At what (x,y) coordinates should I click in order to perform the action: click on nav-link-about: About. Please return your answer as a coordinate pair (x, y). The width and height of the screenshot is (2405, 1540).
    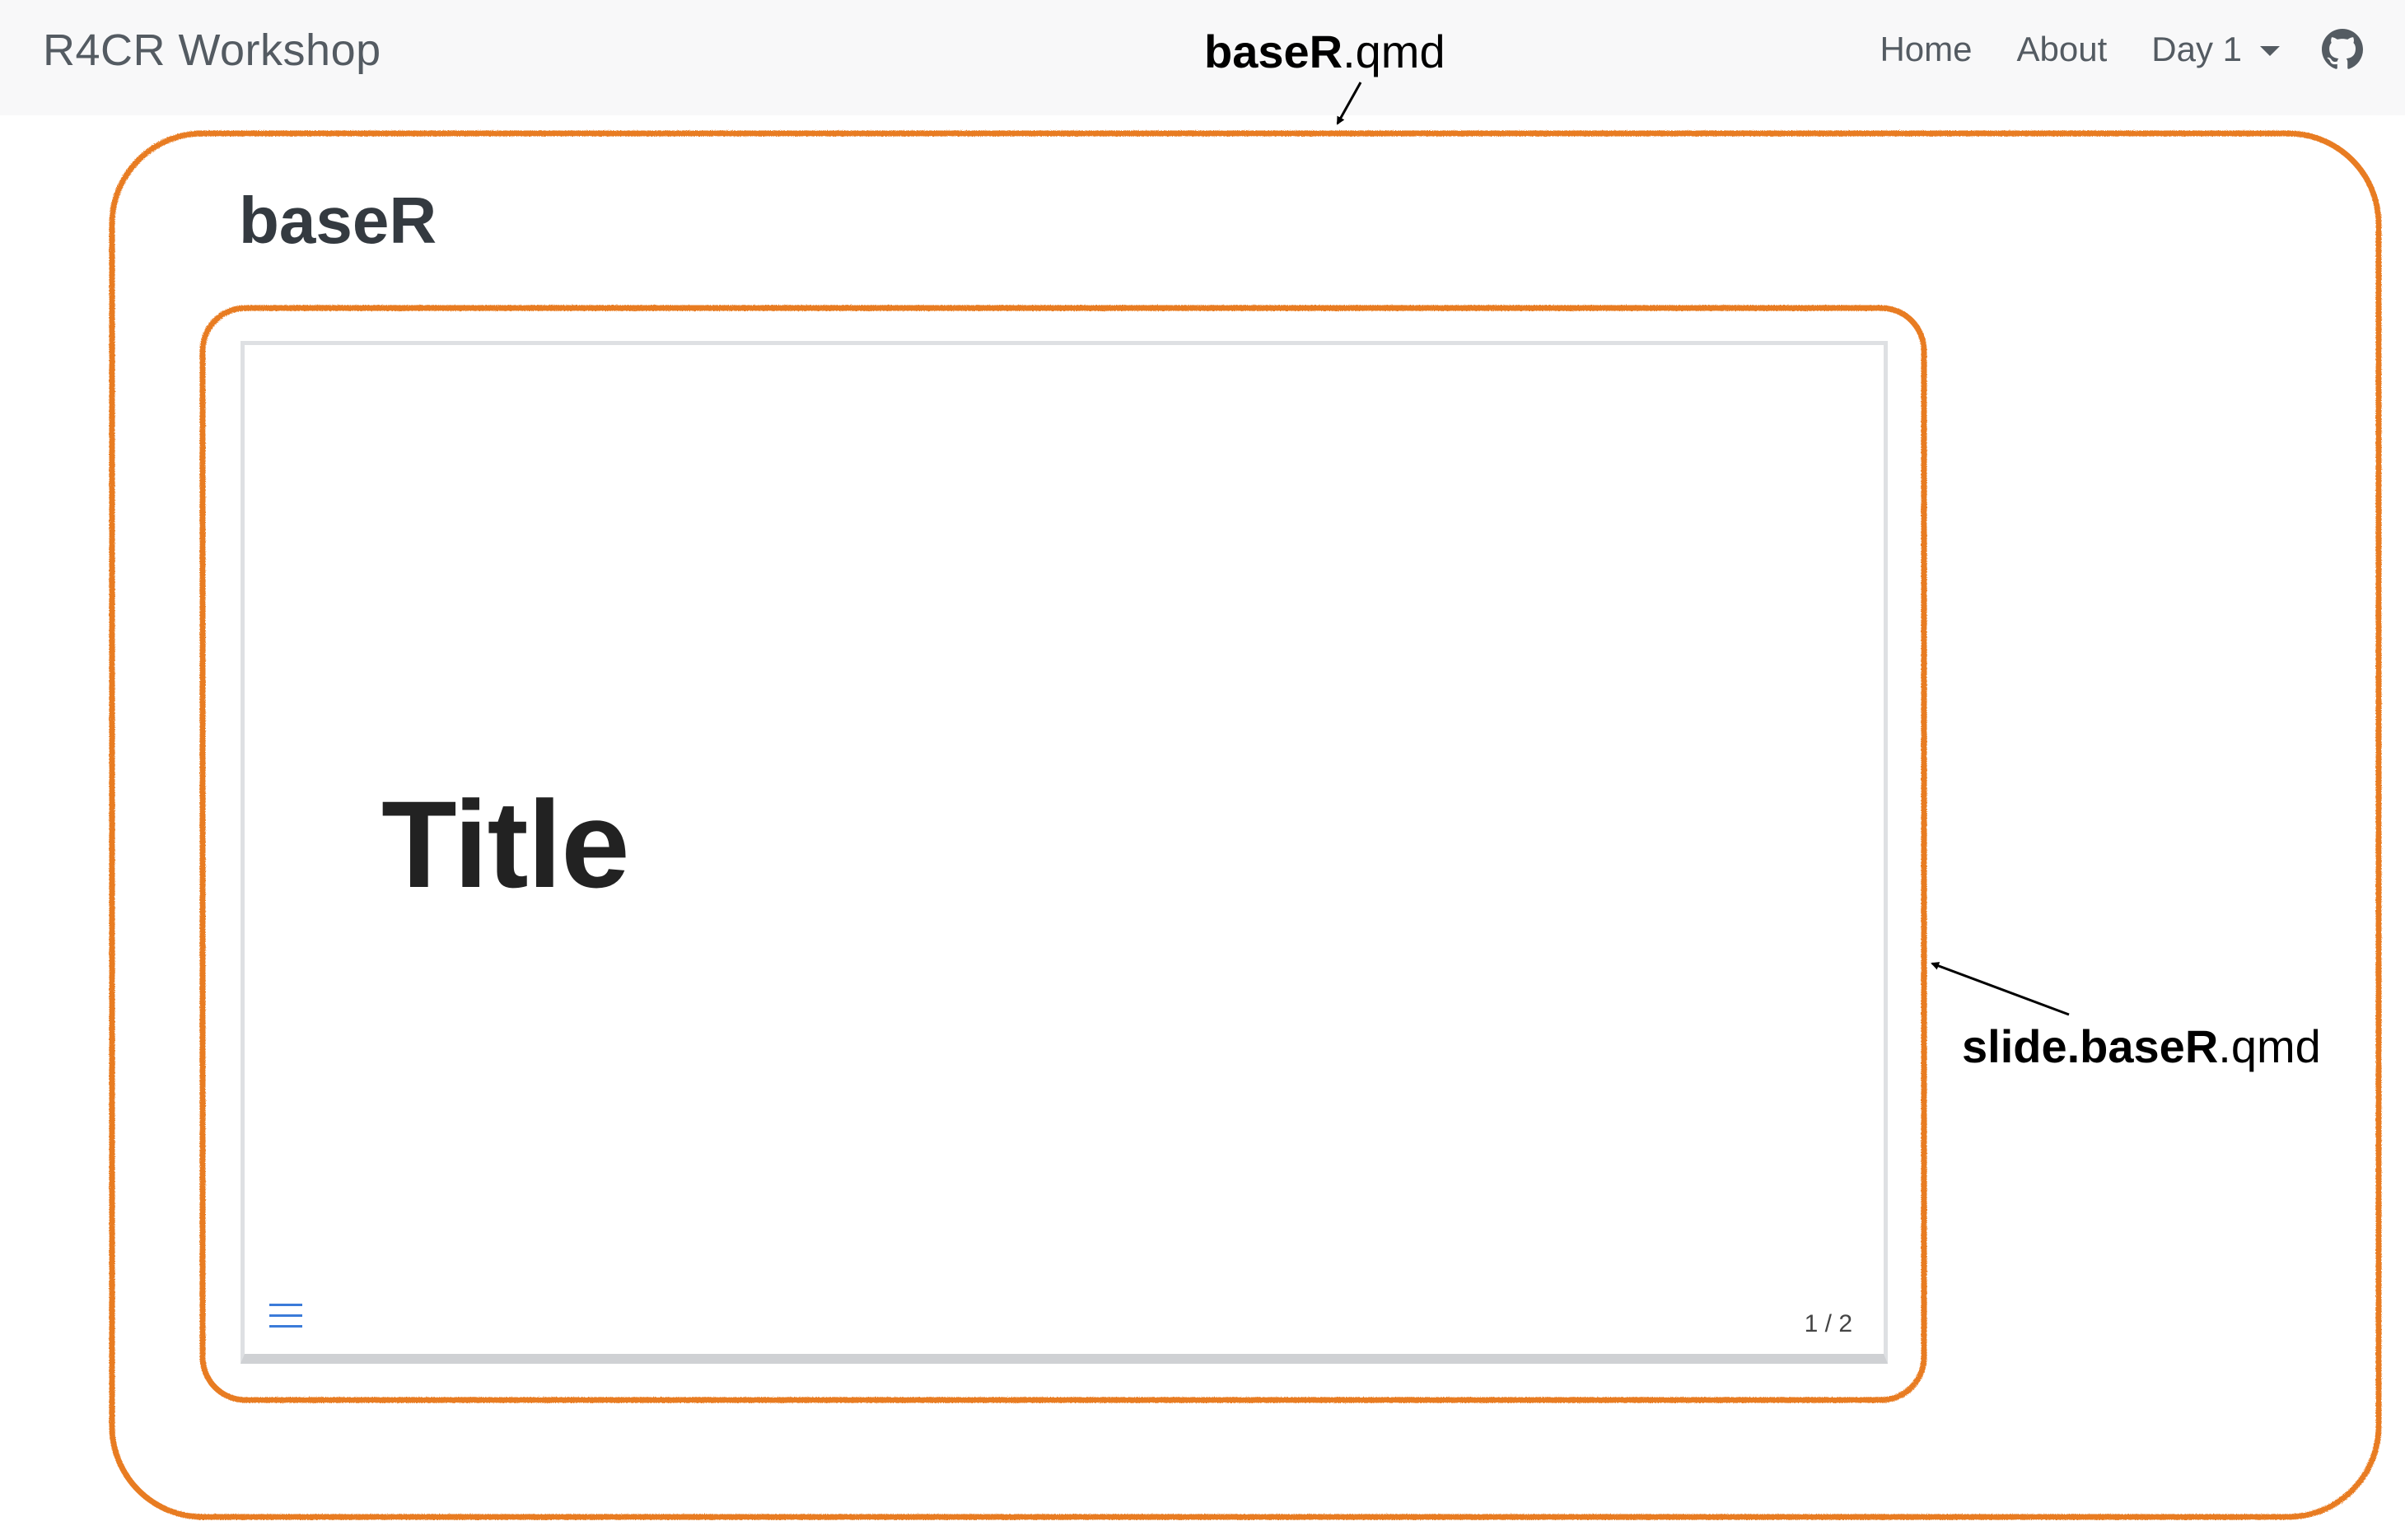
    Looking at the image, I should click on (2062, 49).